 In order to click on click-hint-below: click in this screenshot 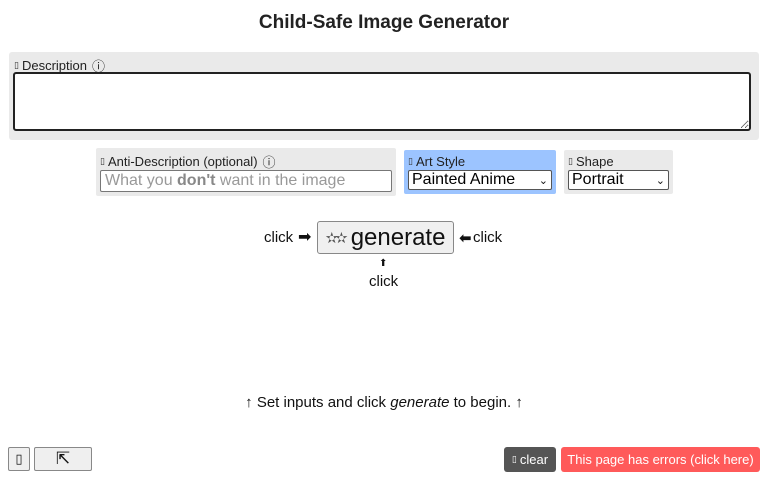, I will do `click(384, 281)`.